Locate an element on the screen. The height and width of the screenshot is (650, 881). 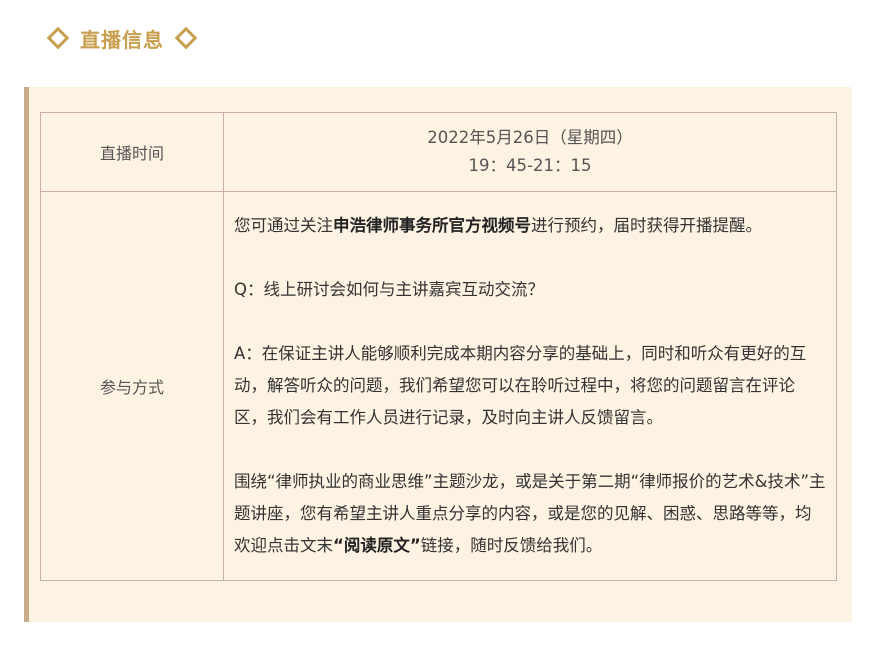
follow-text-end: 进行预约，届时获得开播提醒。 is located at coordinates (646, 225).